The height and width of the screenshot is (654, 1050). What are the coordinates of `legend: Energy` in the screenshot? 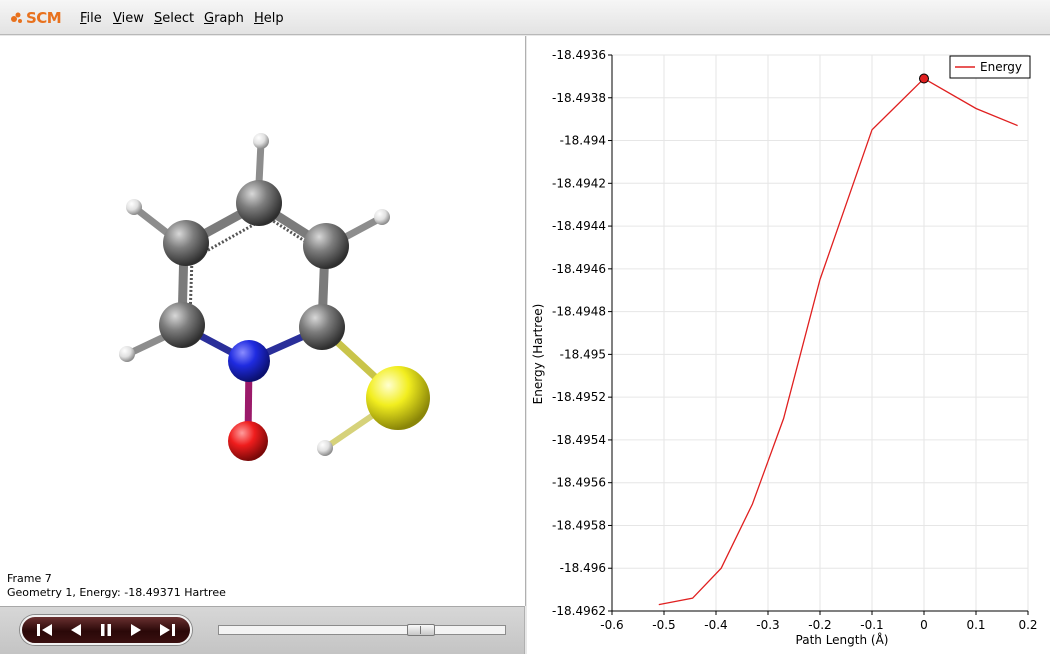 It's located at (990, 67).